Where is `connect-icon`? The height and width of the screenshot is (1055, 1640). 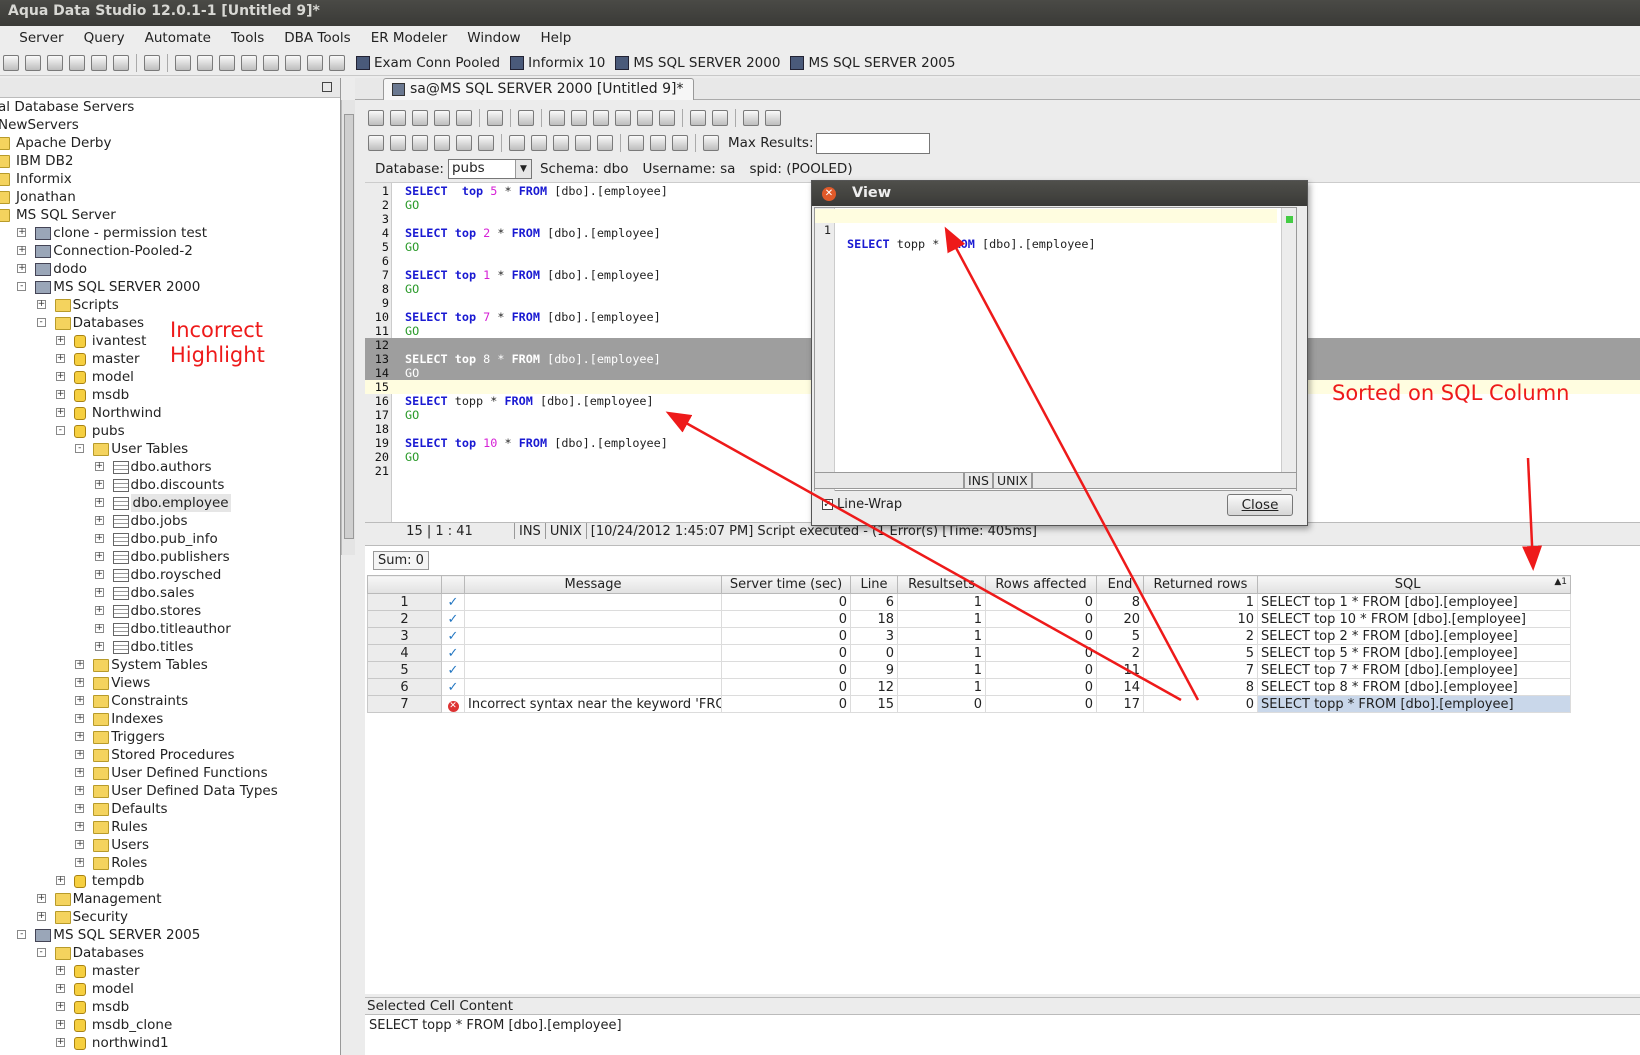 connect-icon is located at coordinates (55, 62).